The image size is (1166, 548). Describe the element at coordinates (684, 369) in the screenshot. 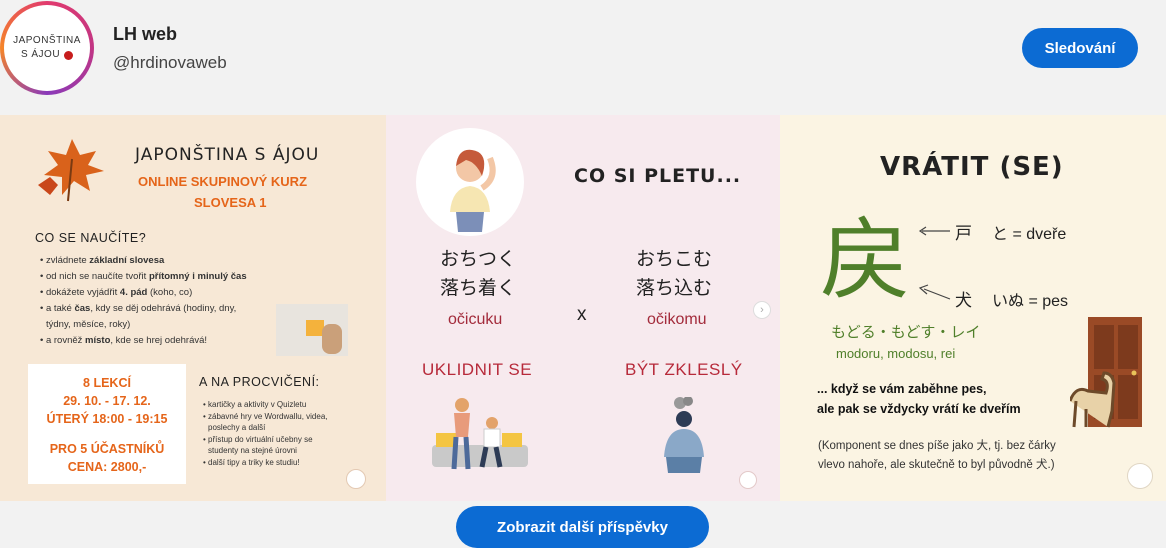

I see `right-meaning: BÝT ZKLESLÝ` at that location.